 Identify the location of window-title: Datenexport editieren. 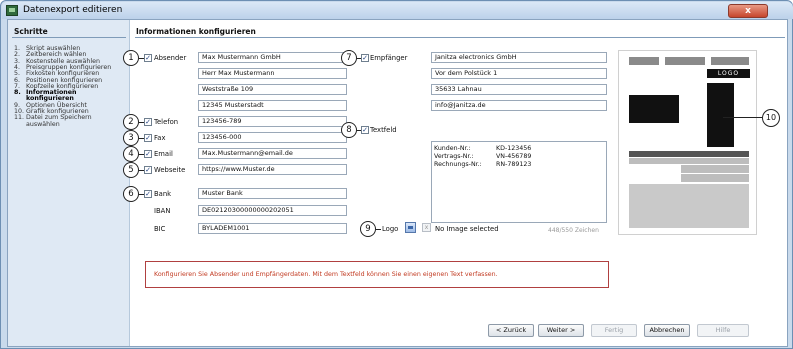
(73, 10).